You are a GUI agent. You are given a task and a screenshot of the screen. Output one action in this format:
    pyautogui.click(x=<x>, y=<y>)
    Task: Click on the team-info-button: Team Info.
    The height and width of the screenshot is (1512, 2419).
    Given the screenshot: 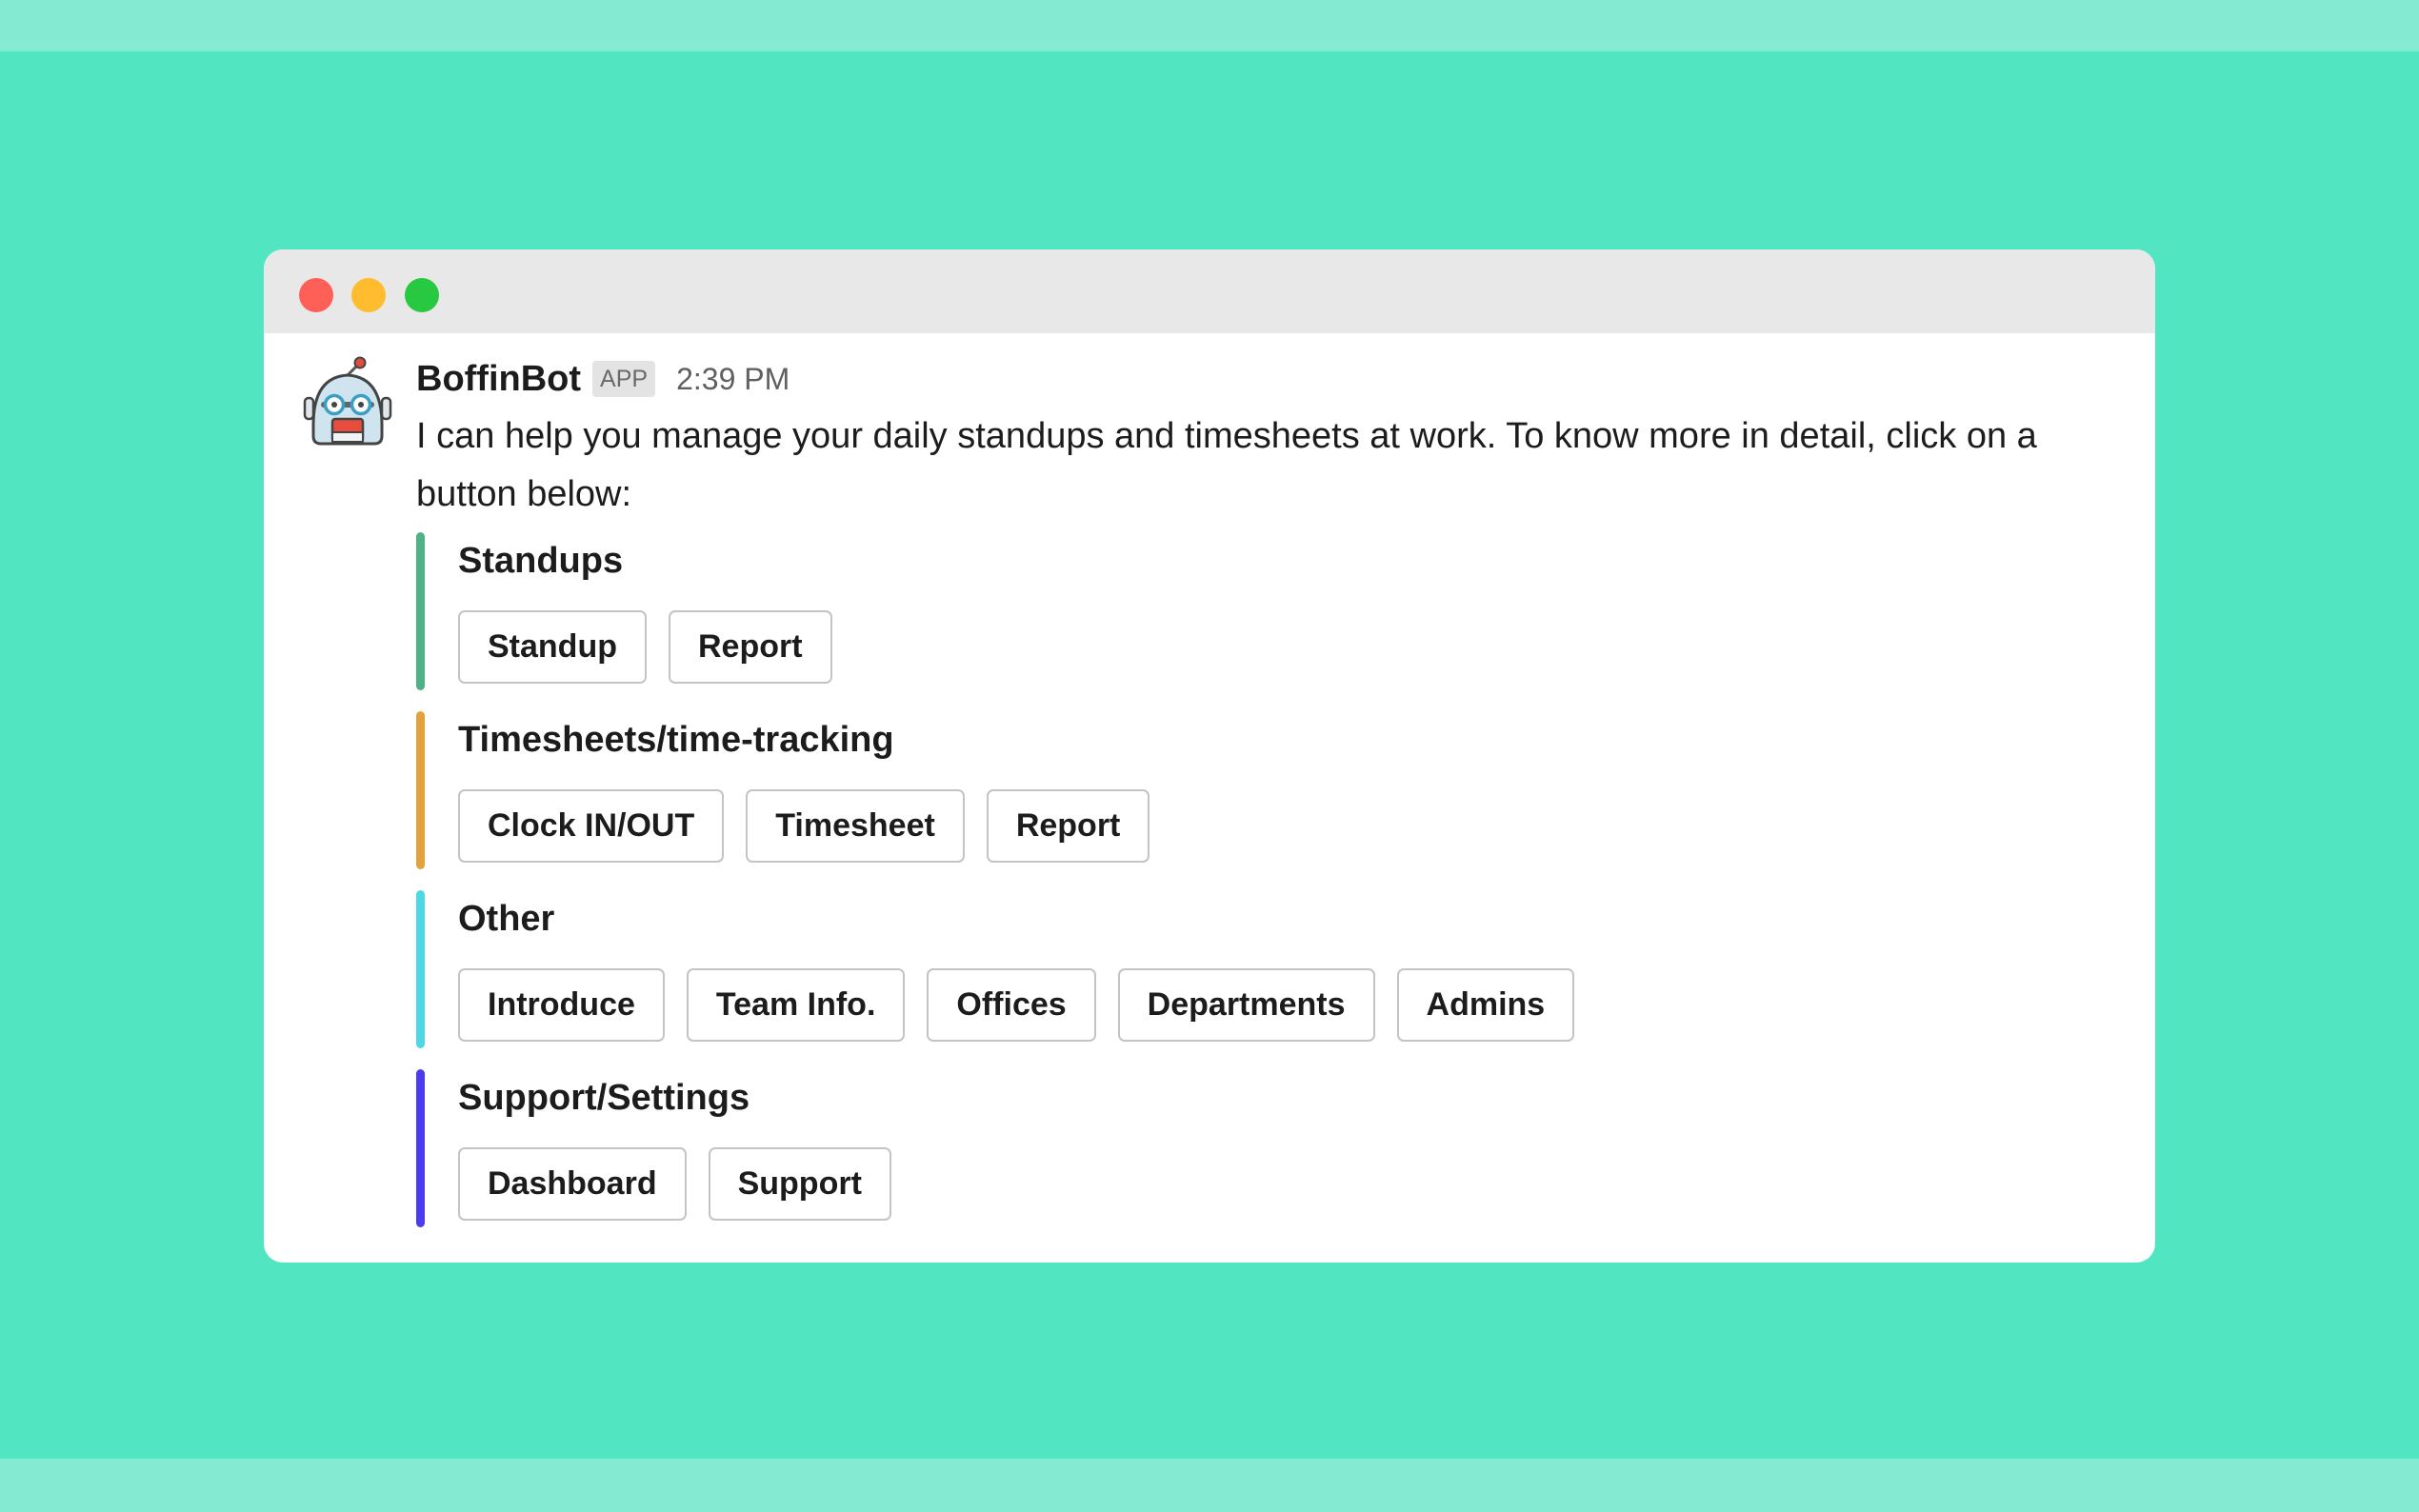 What is the action you would take?
    pyautogui.click(x=796, y=1005)
    